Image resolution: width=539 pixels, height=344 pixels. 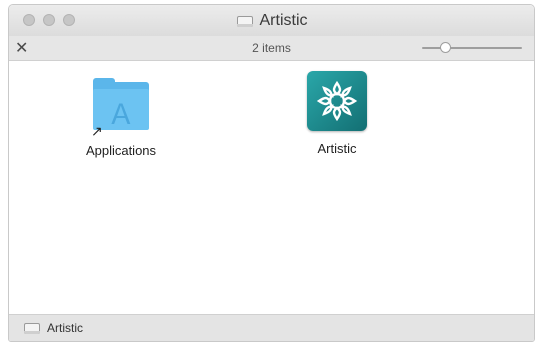 What do you see at coordinates (337, 148) in the screenshot?
I see `file-label: Artistic` at bounding box center [337, 148].